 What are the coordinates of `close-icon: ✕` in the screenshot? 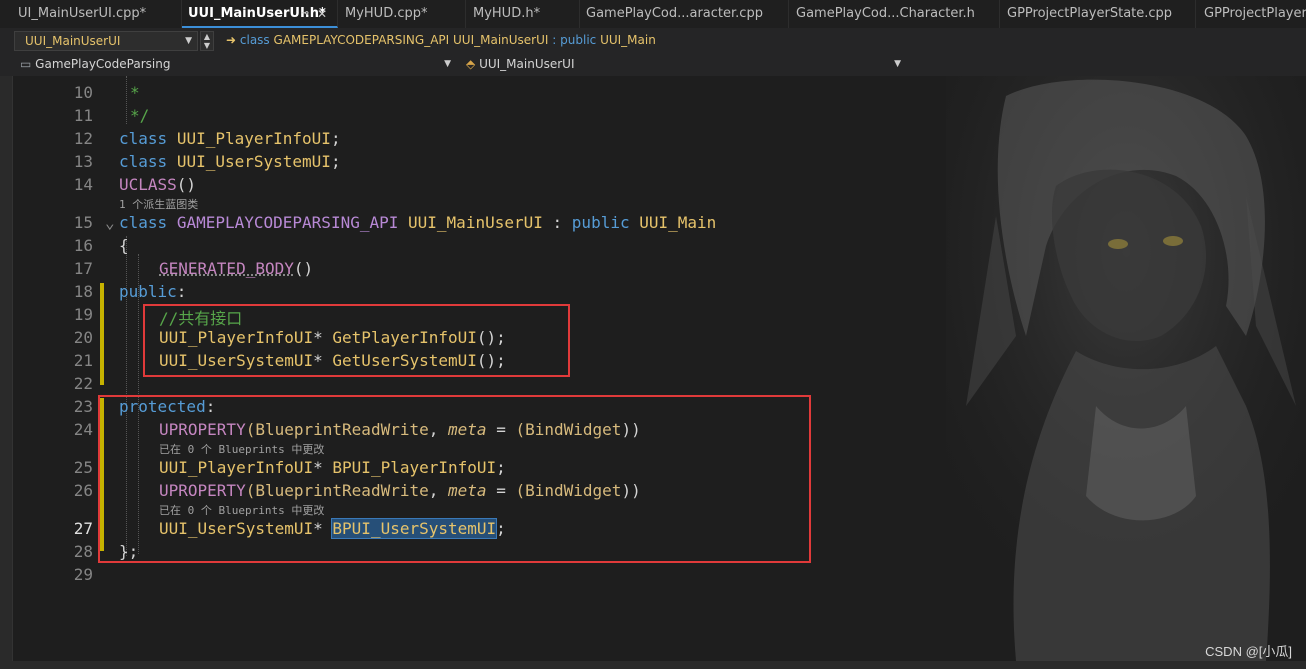 It's located at (322, 13).